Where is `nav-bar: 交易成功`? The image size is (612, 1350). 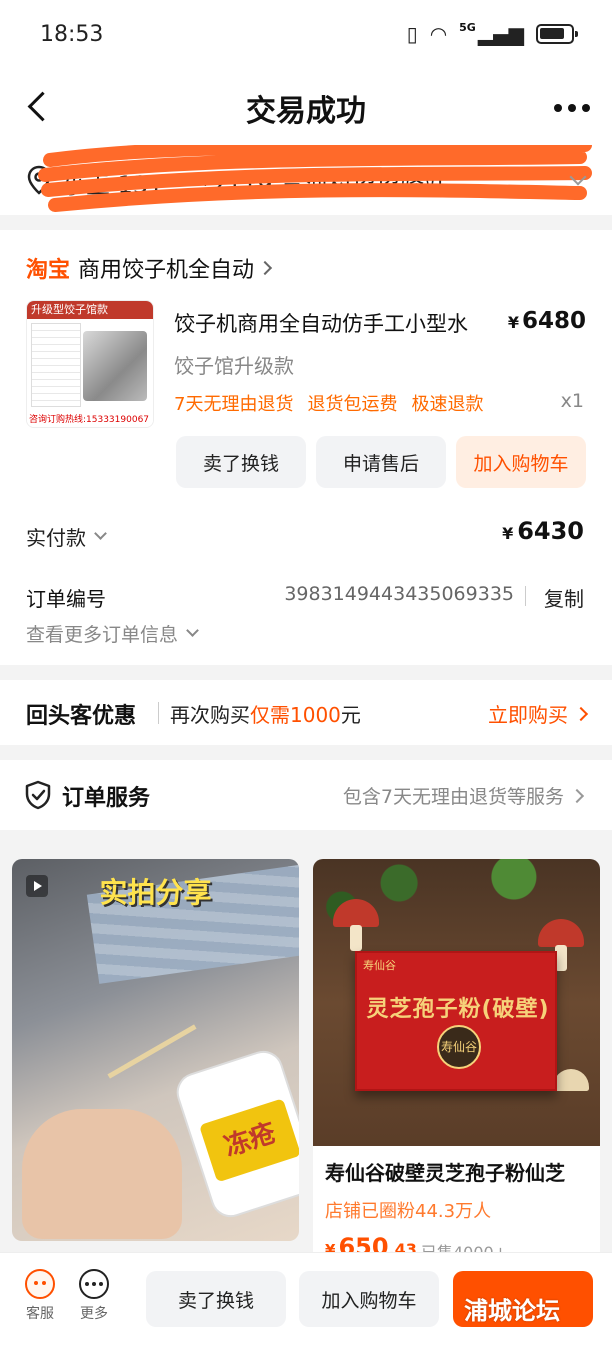
nav-bar: 交易成功 is located at coordinates (306, 107).